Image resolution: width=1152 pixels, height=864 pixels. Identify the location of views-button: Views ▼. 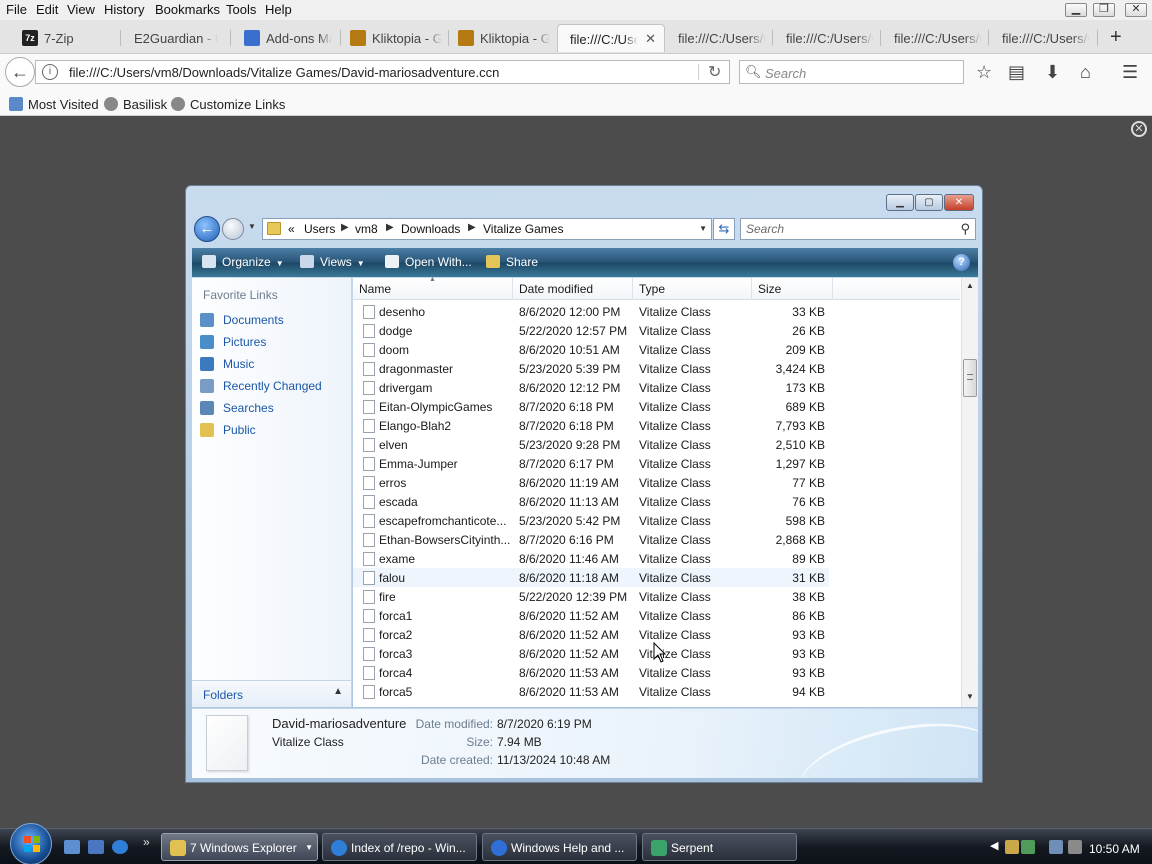
(332, 262).